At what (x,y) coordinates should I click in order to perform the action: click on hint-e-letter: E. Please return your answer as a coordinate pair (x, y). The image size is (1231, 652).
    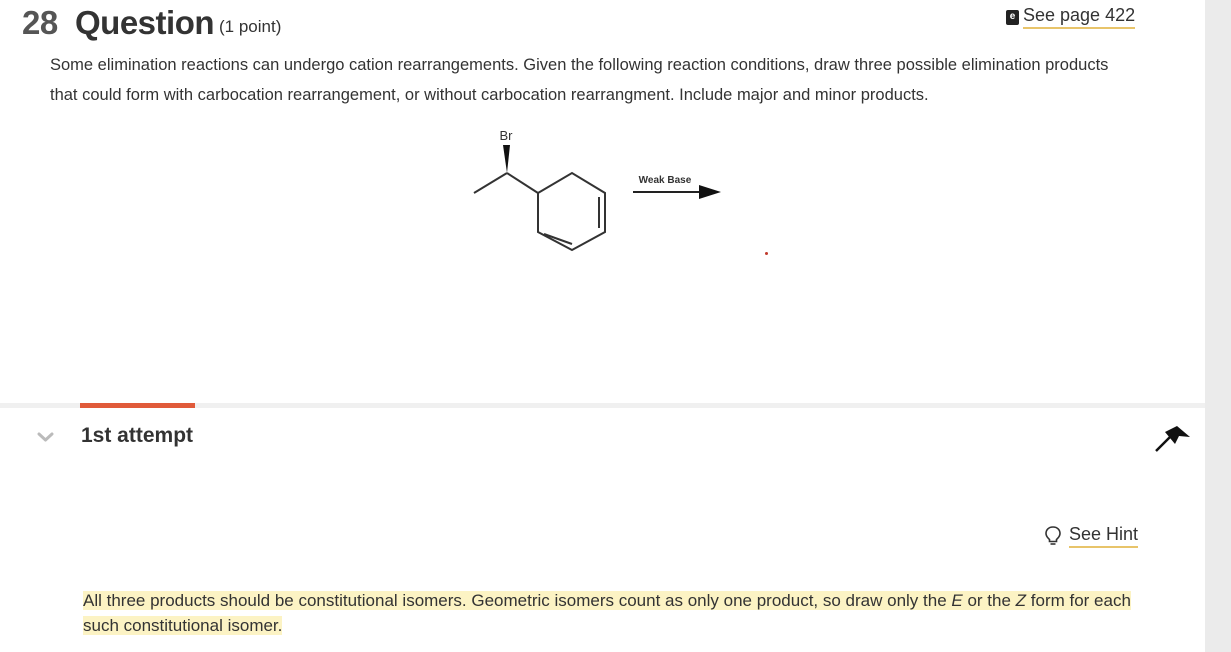
    Looking at the image, I should click on (957, 600).